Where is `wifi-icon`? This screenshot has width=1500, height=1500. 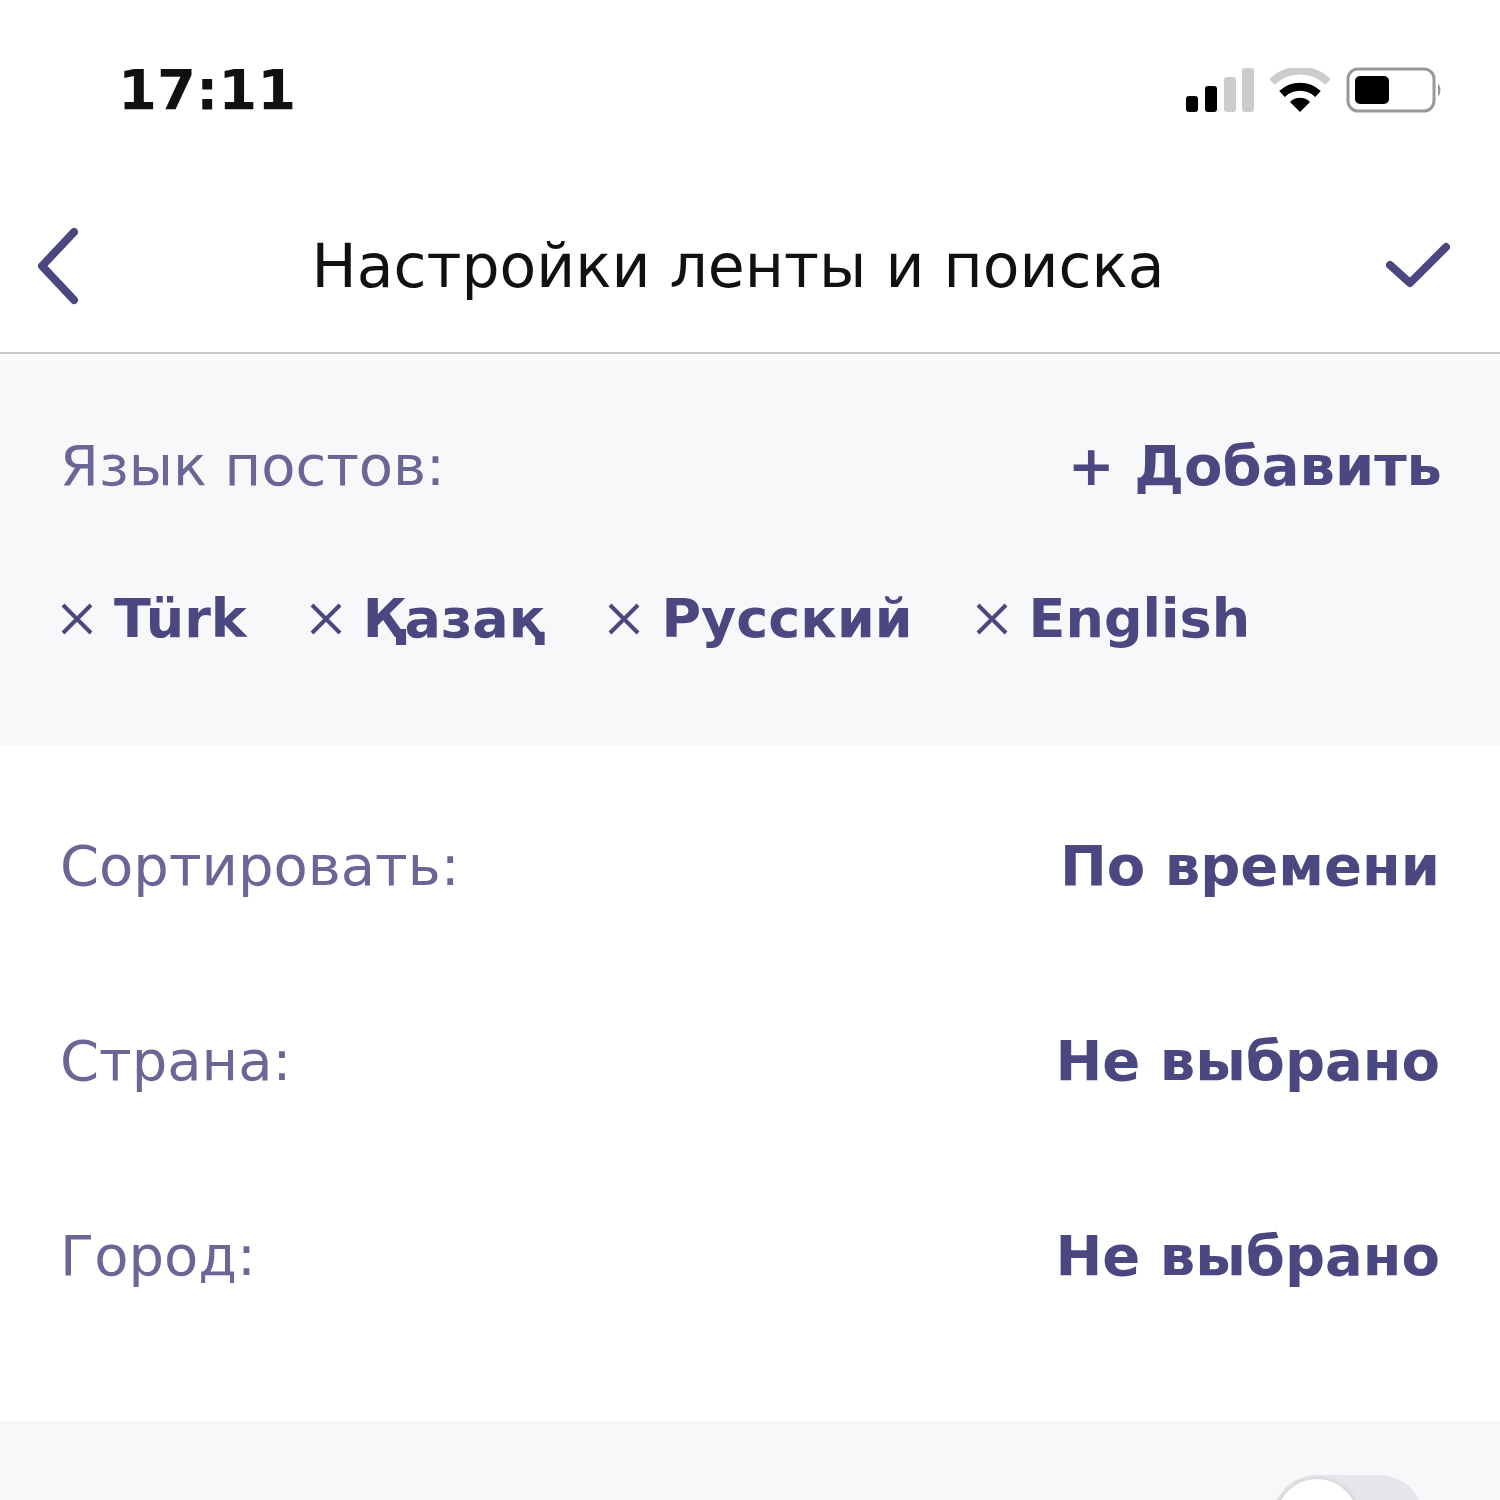
wifi-icon is located at coordinates (1300, 90).